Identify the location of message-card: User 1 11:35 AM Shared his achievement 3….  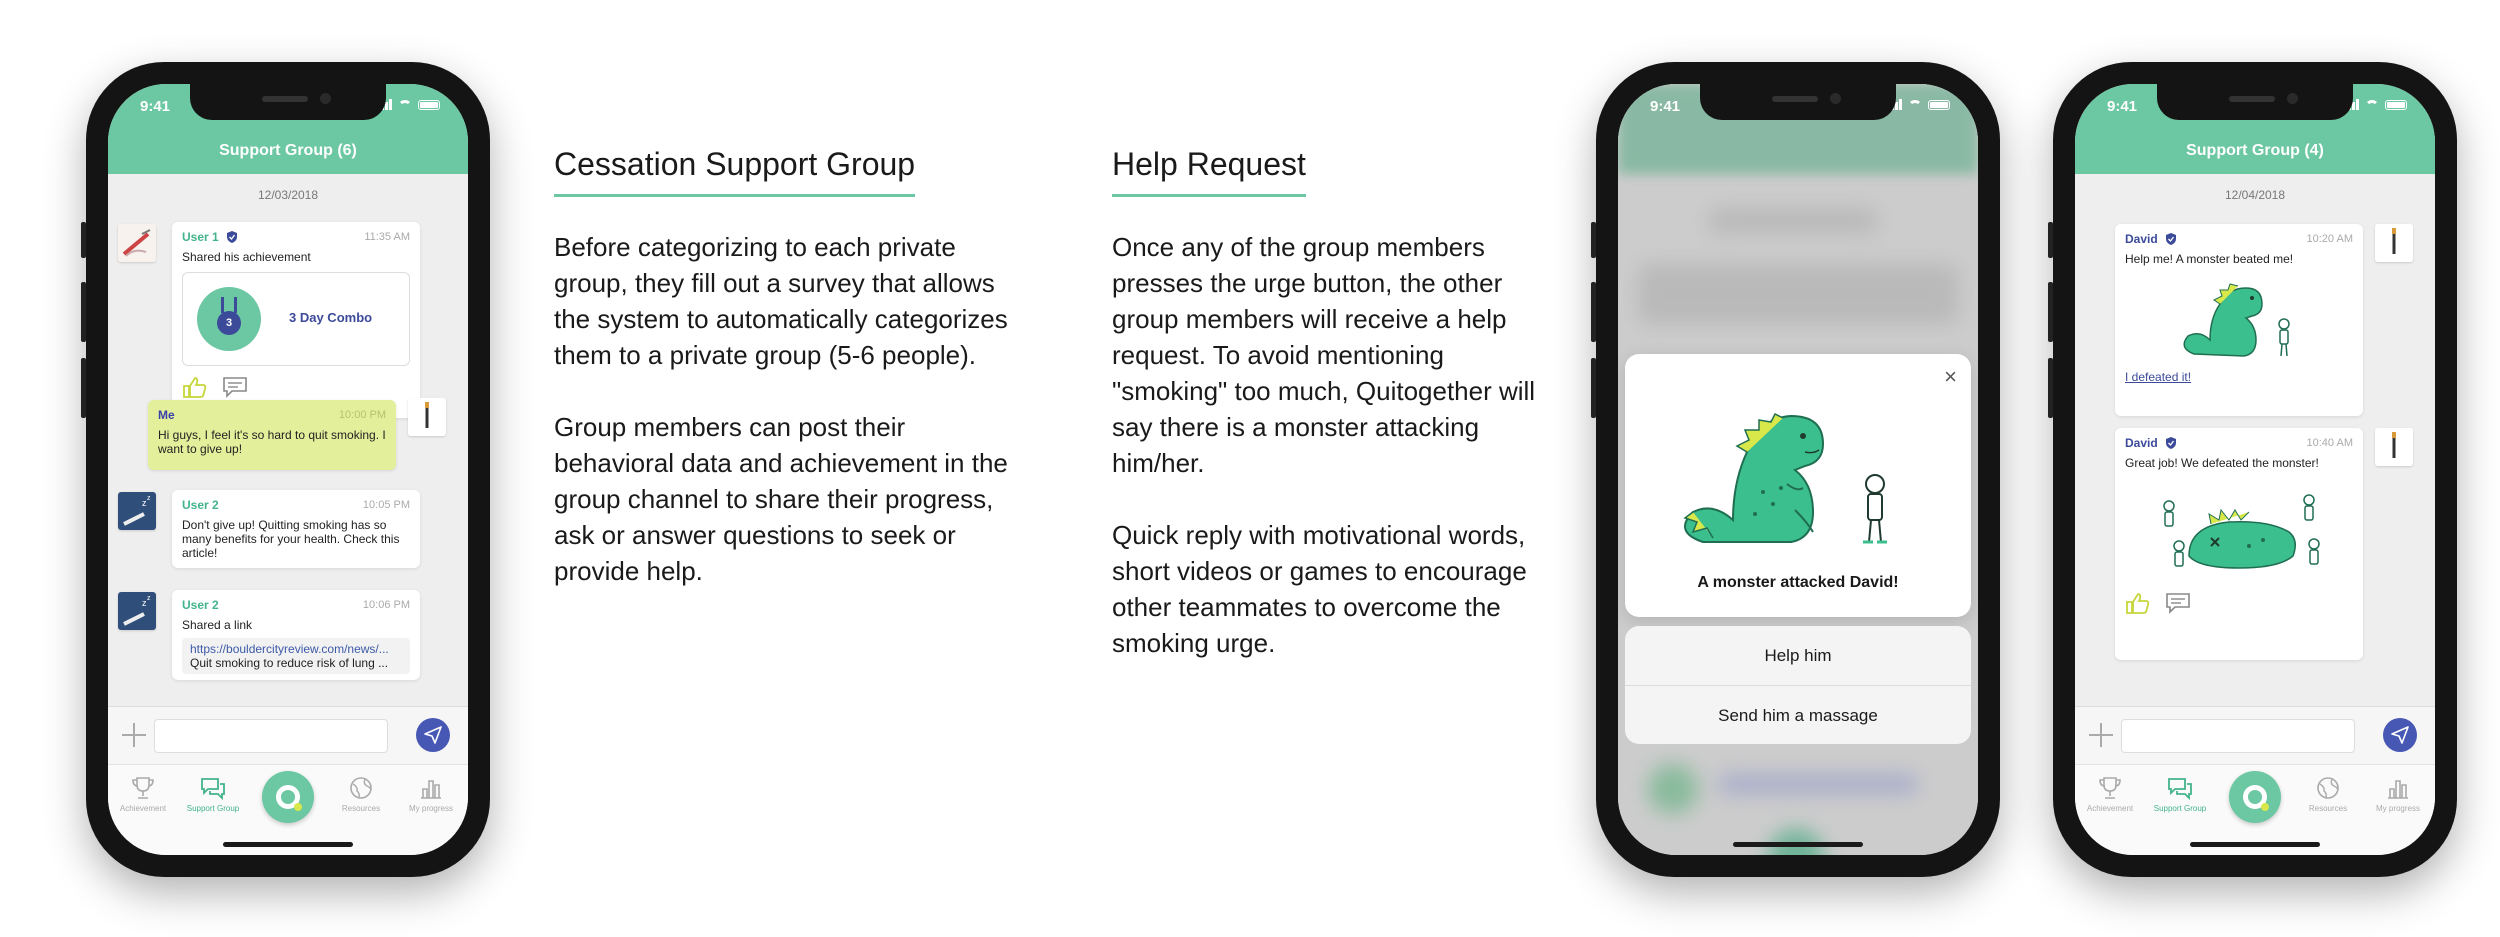
(296, 320).